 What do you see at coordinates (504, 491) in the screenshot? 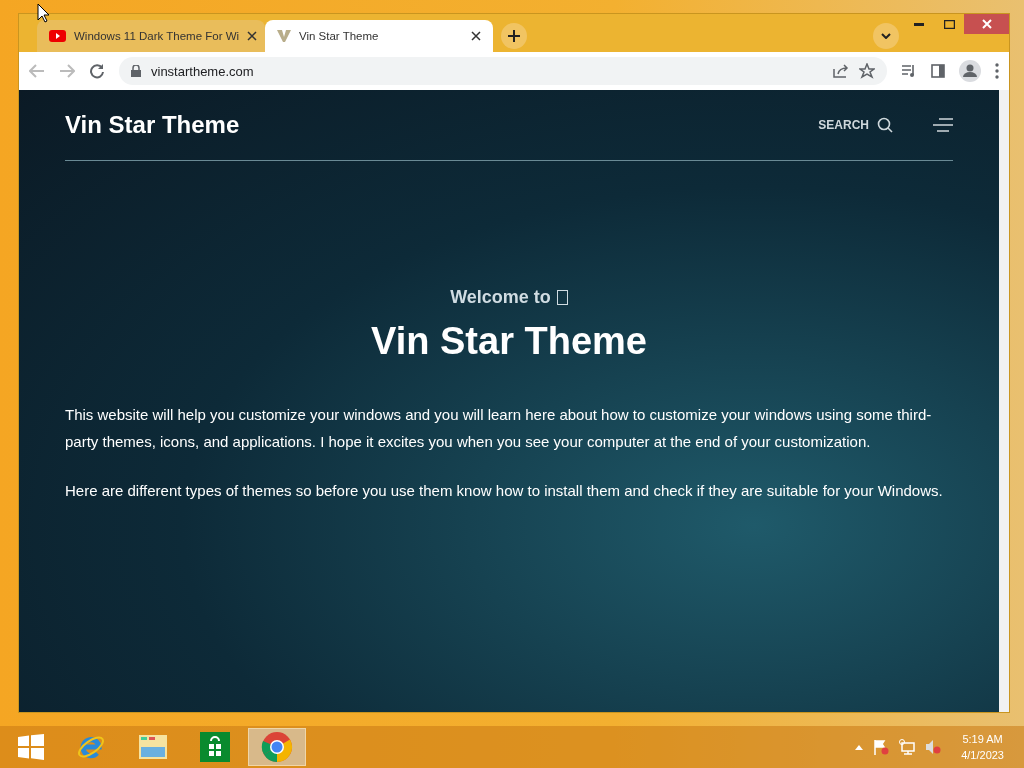
I see `intro-paragraph: Here are different types of themes so before you use them know how to install them and check if they are suitable for your Windows.` at bounding box center [504, 491].